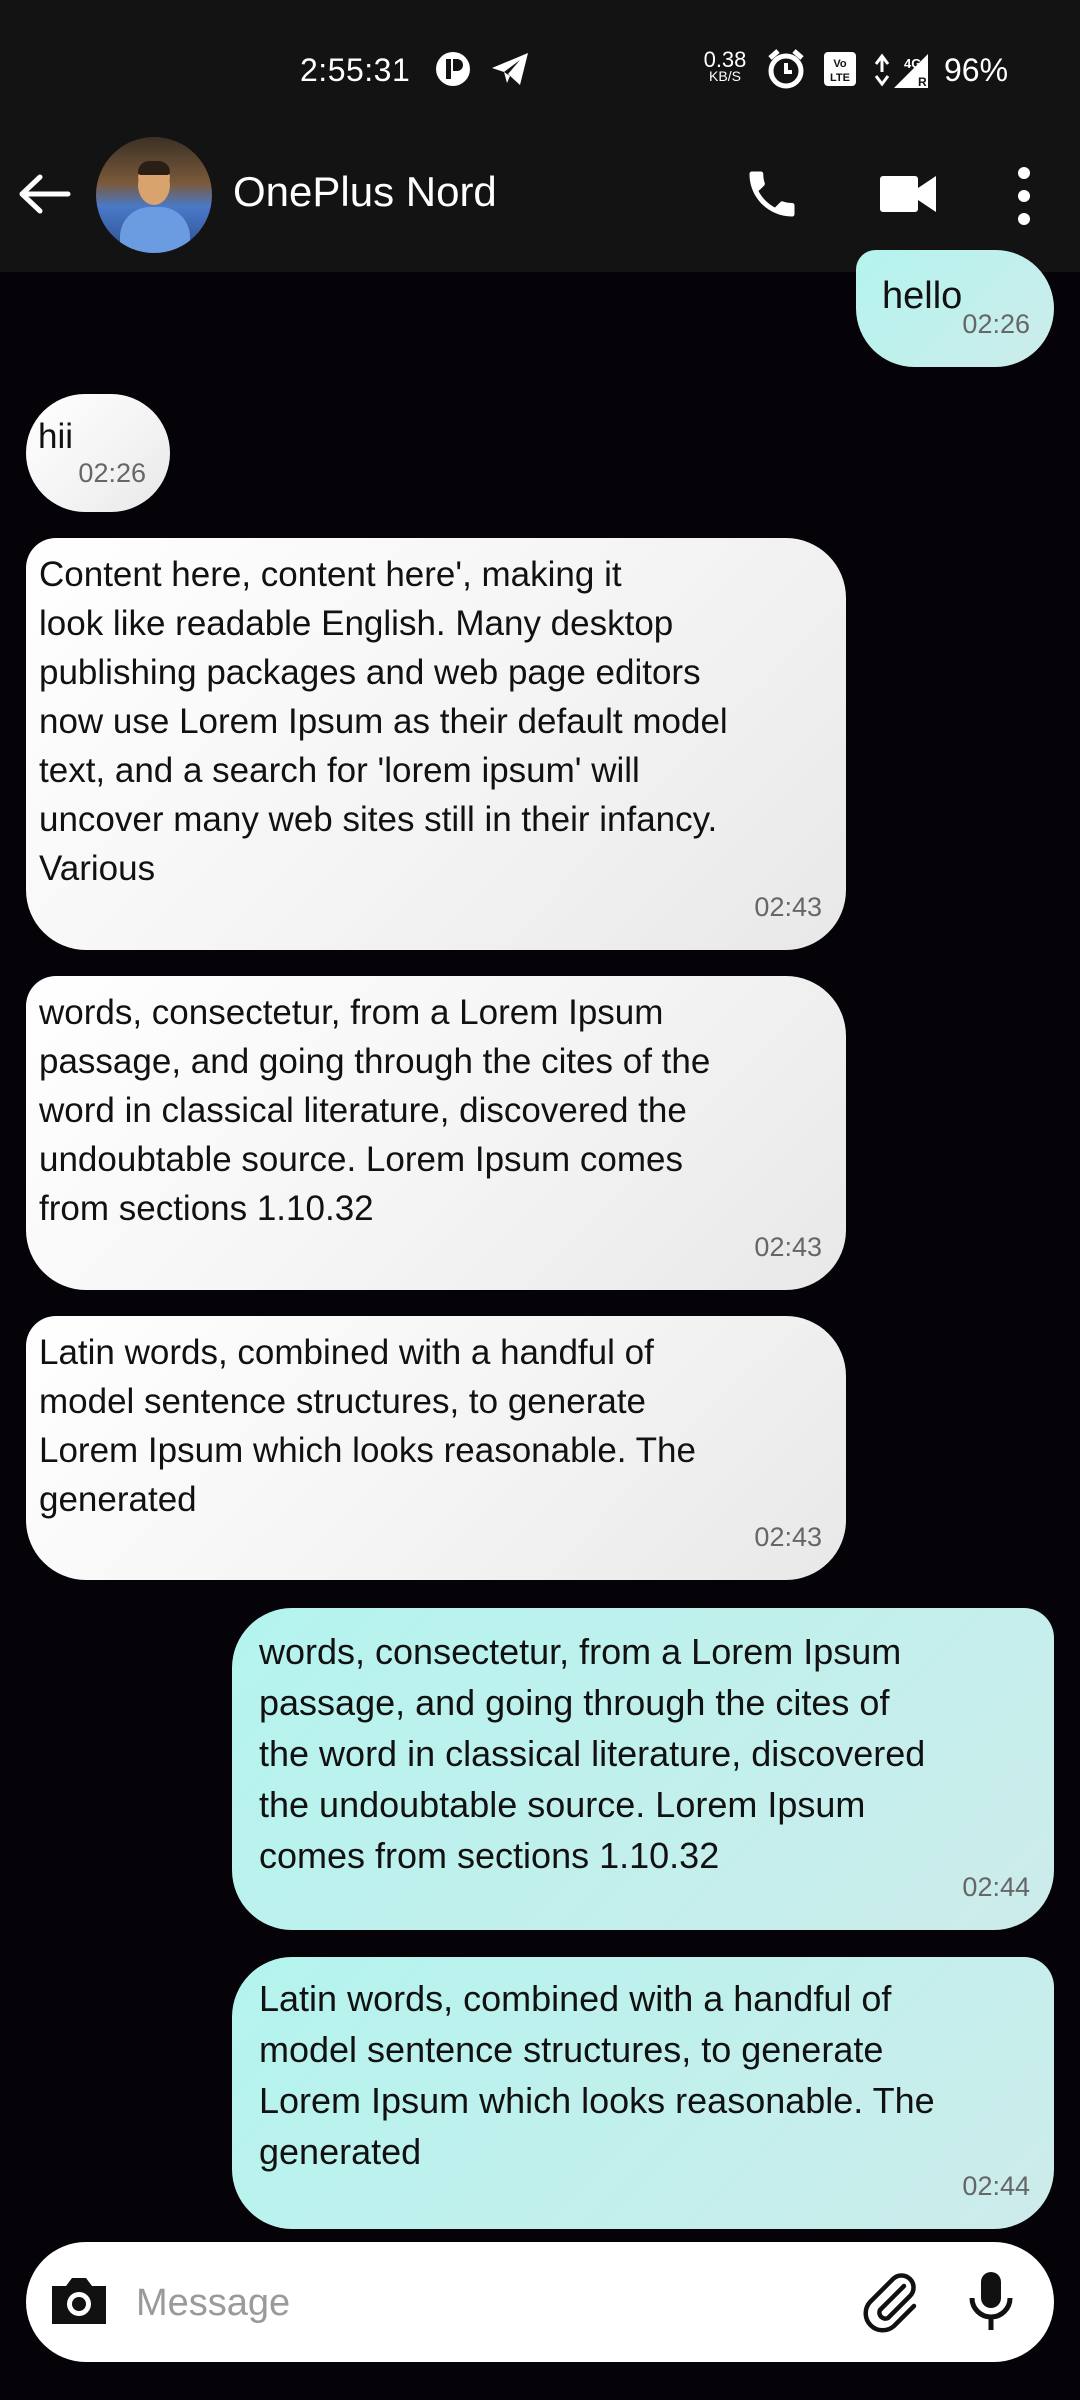  Describe the element at coordinates (725, 66) in the screenshot. I see `network-speed: 0.38 KB/S` at that location.